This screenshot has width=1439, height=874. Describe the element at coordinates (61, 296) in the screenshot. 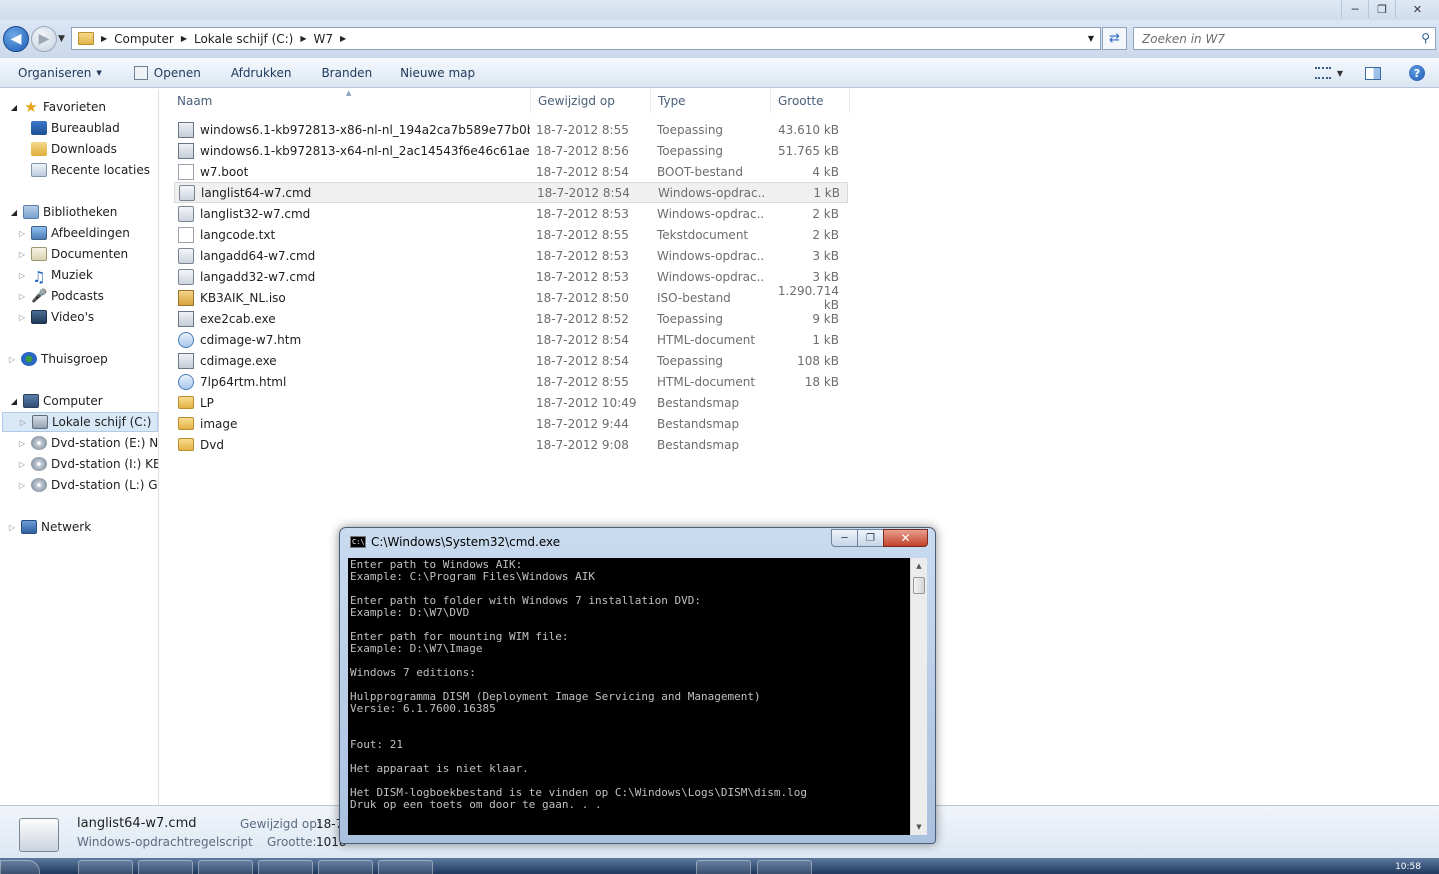

I see `nav-item-podcasts: ▷ 🎤 Podcasts` at that location.